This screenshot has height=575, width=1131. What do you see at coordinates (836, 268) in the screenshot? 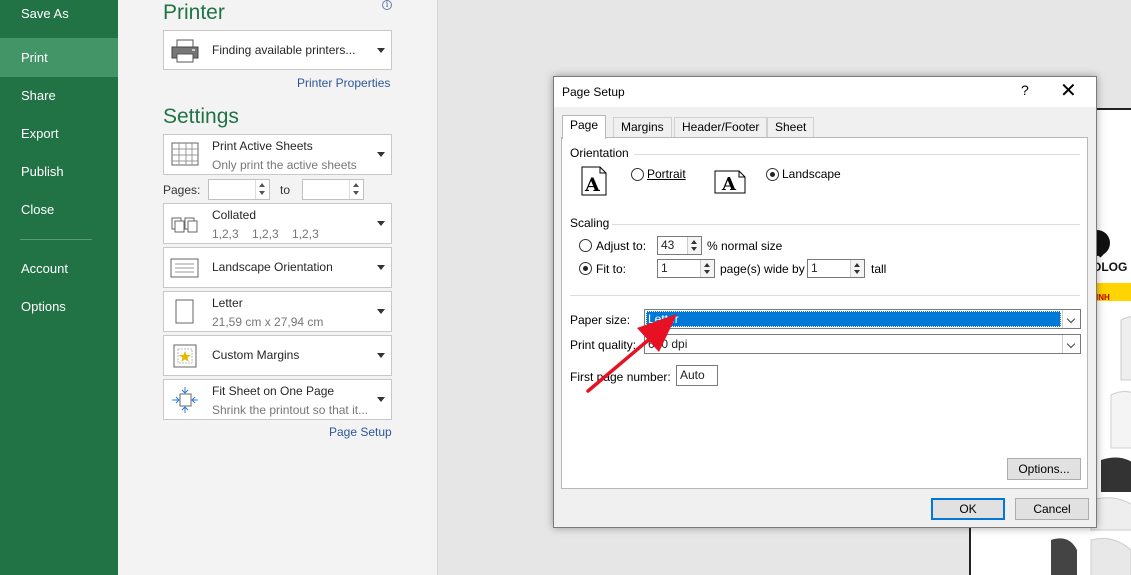
I see `fit-tall-input: 1` at bounding box center [836, 268].